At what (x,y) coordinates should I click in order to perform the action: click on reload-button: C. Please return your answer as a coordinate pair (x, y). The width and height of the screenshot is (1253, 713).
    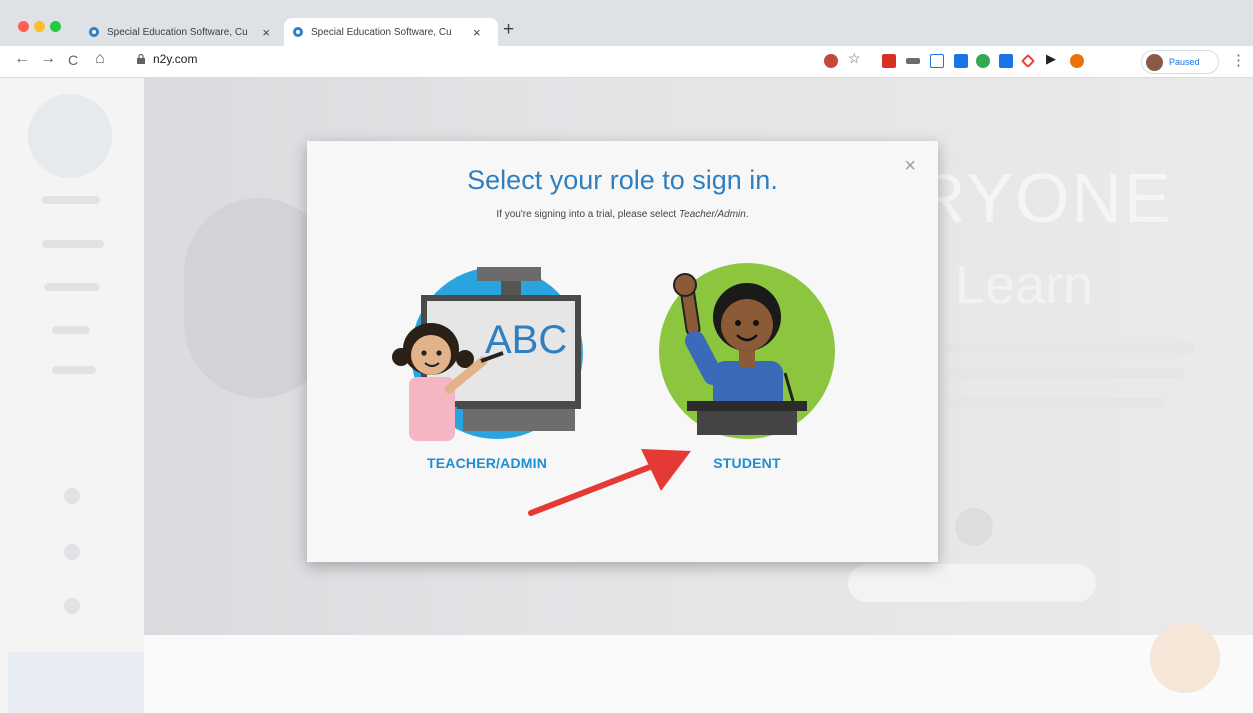
    Looking at the image, I should click on (73, 60).